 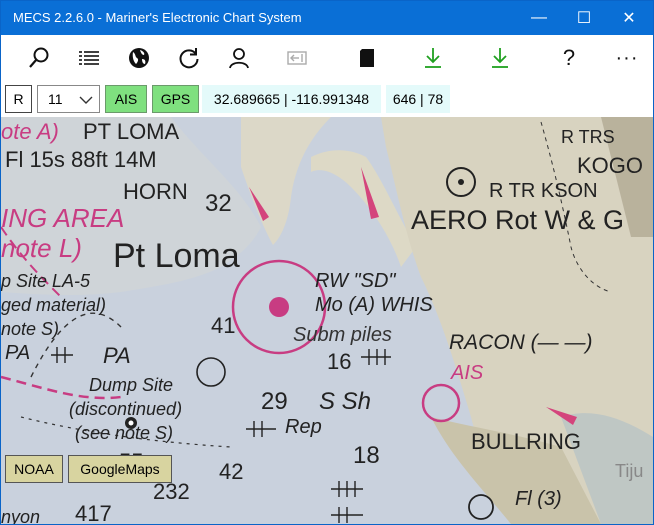 What do you see at coordinates (521, 342) in the screenshot?
I see `racon-label: RACON (— —)` at bounding box center [521, 342].